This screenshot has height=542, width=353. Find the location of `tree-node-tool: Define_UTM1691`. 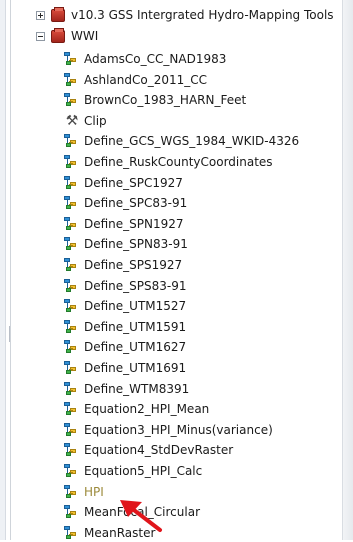

tree-node-tool: Define_UTM1691 is located at coordinates (125, 368).